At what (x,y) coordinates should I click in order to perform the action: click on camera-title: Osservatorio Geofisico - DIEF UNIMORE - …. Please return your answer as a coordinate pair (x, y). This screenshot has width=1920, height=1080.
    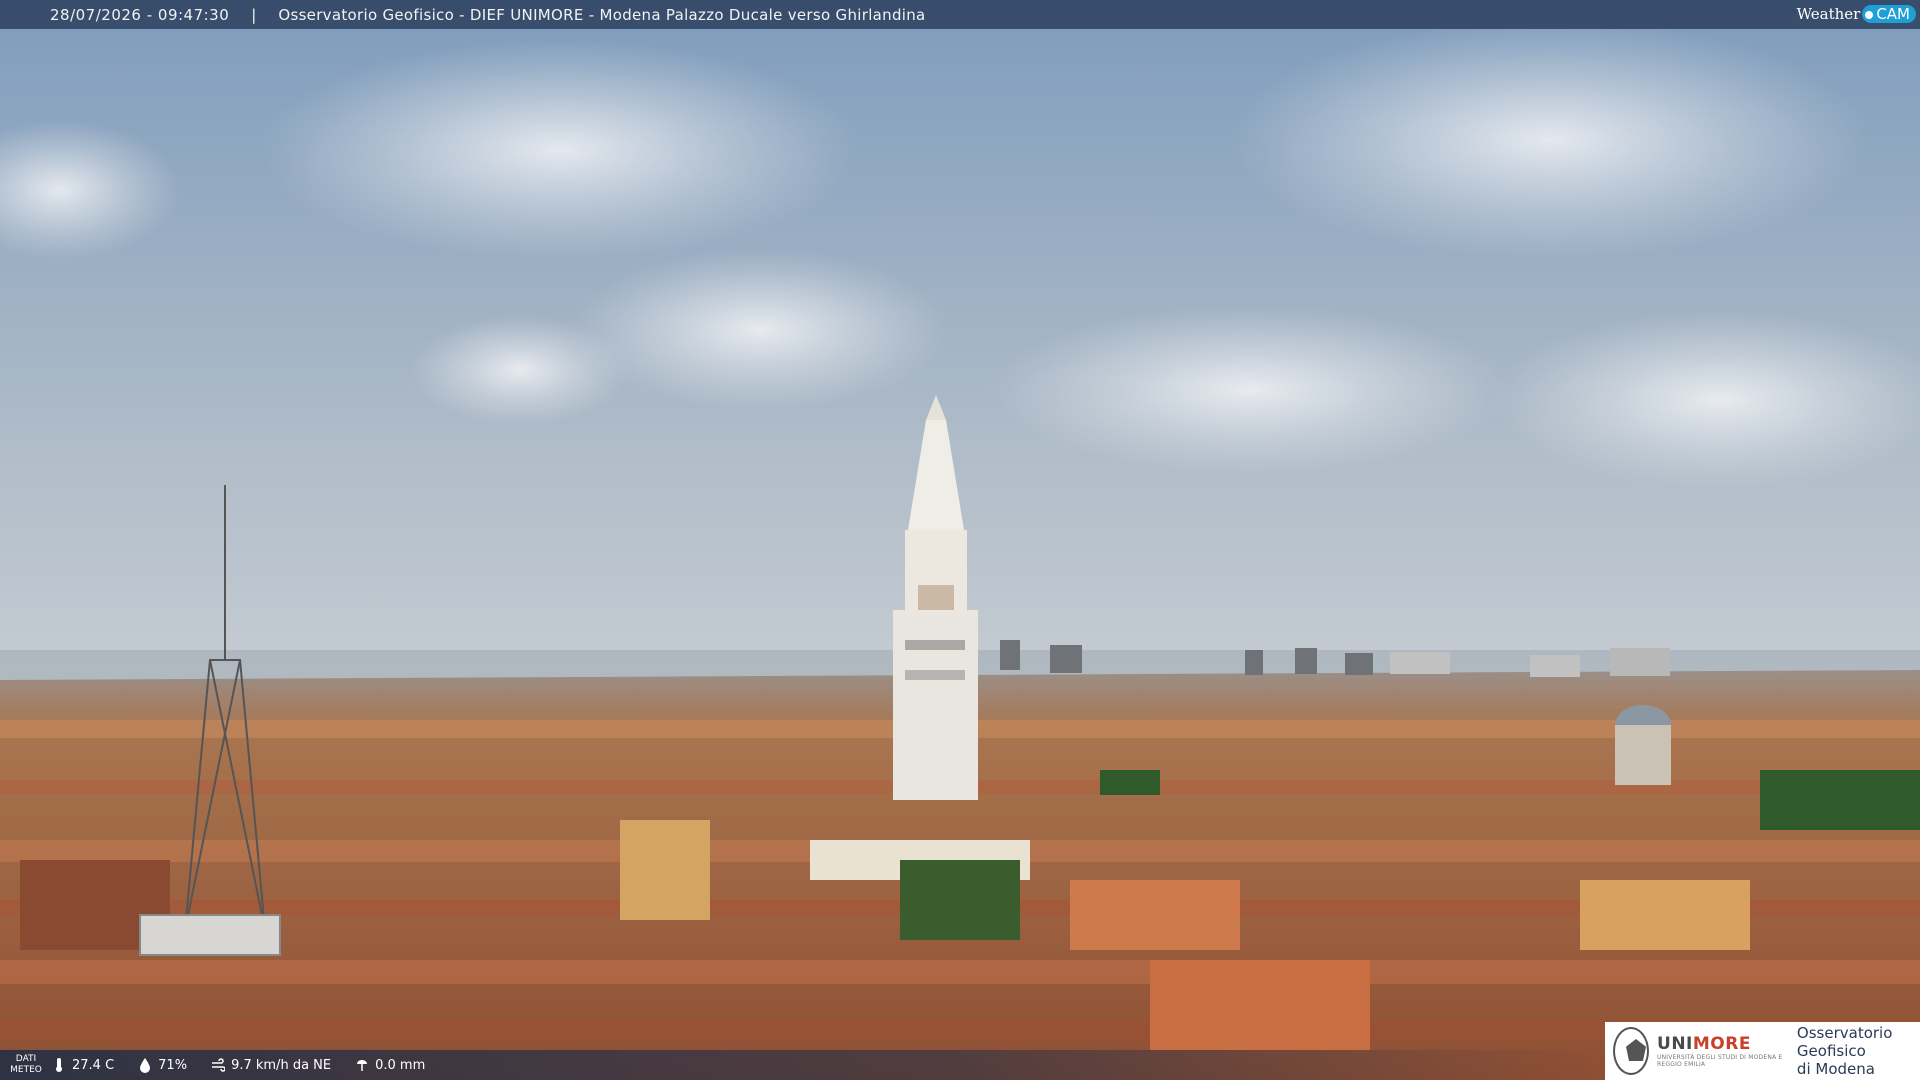
    Looking at the image, I should click on (602, 14).